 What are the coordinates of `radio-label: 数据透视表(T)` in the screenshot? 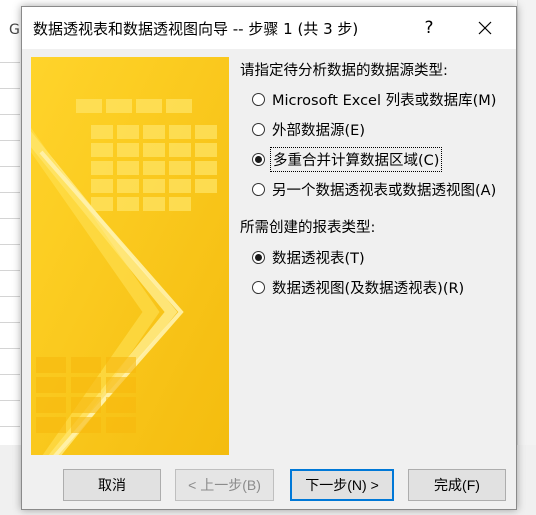 It's located at (318, 258).